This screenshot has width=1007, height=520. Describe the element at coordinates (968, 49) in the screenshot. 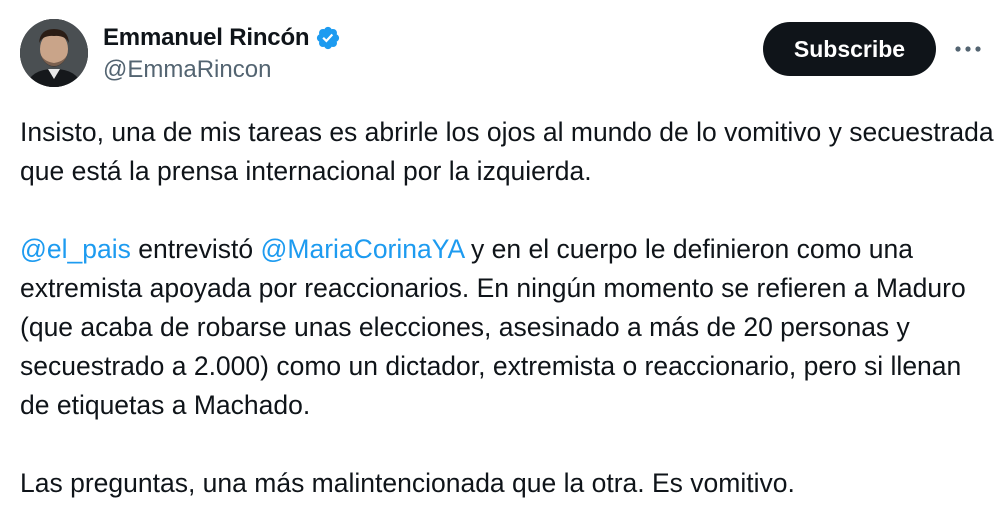

I see `more-options-icon` at that location.